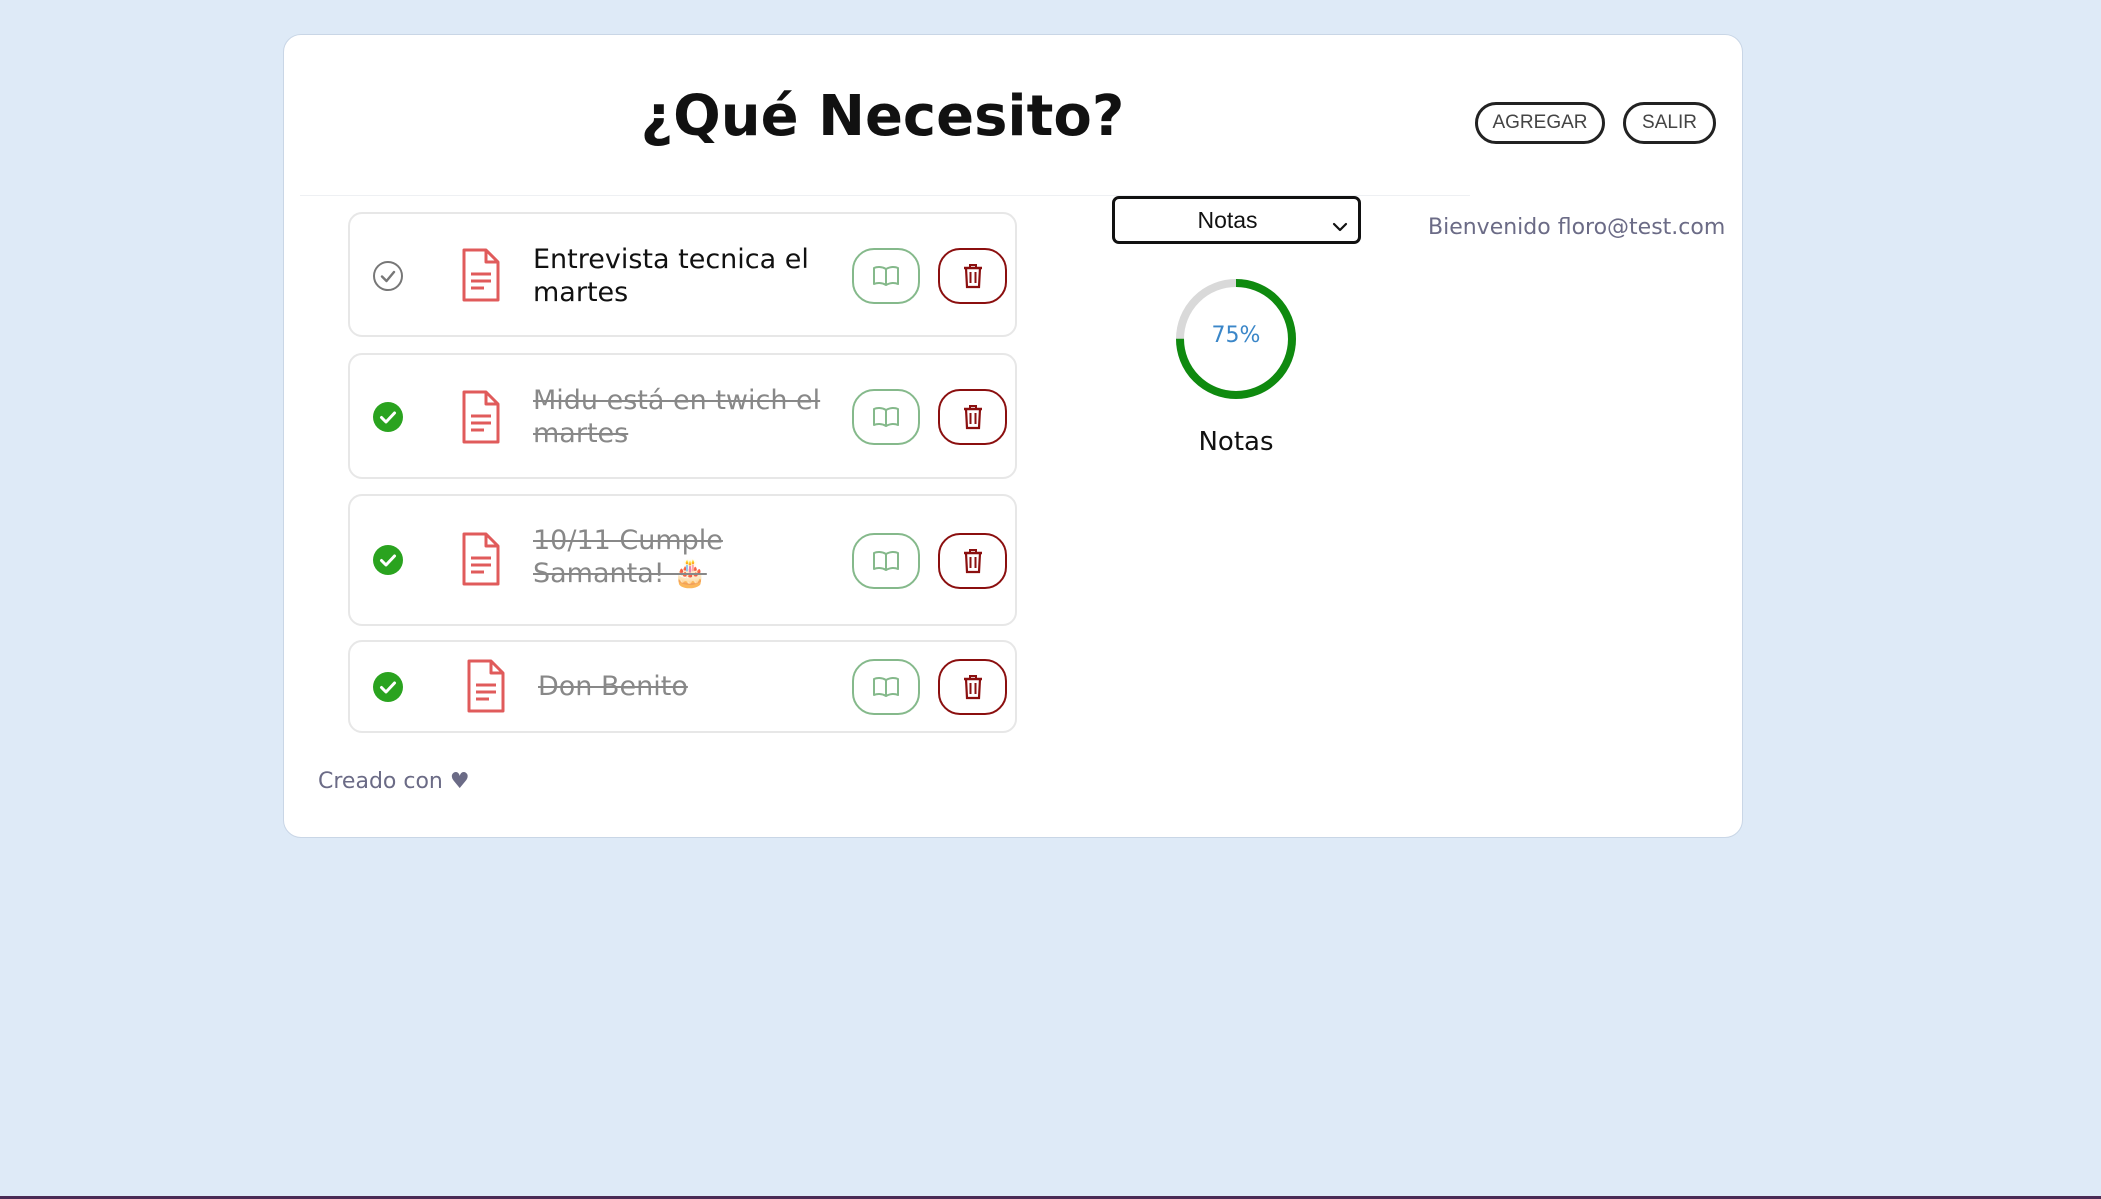 The width and height of the screenshot is (2101, 1199). I want to click on todo-item: Entrevista tecnica el martes, so click(682, 274).